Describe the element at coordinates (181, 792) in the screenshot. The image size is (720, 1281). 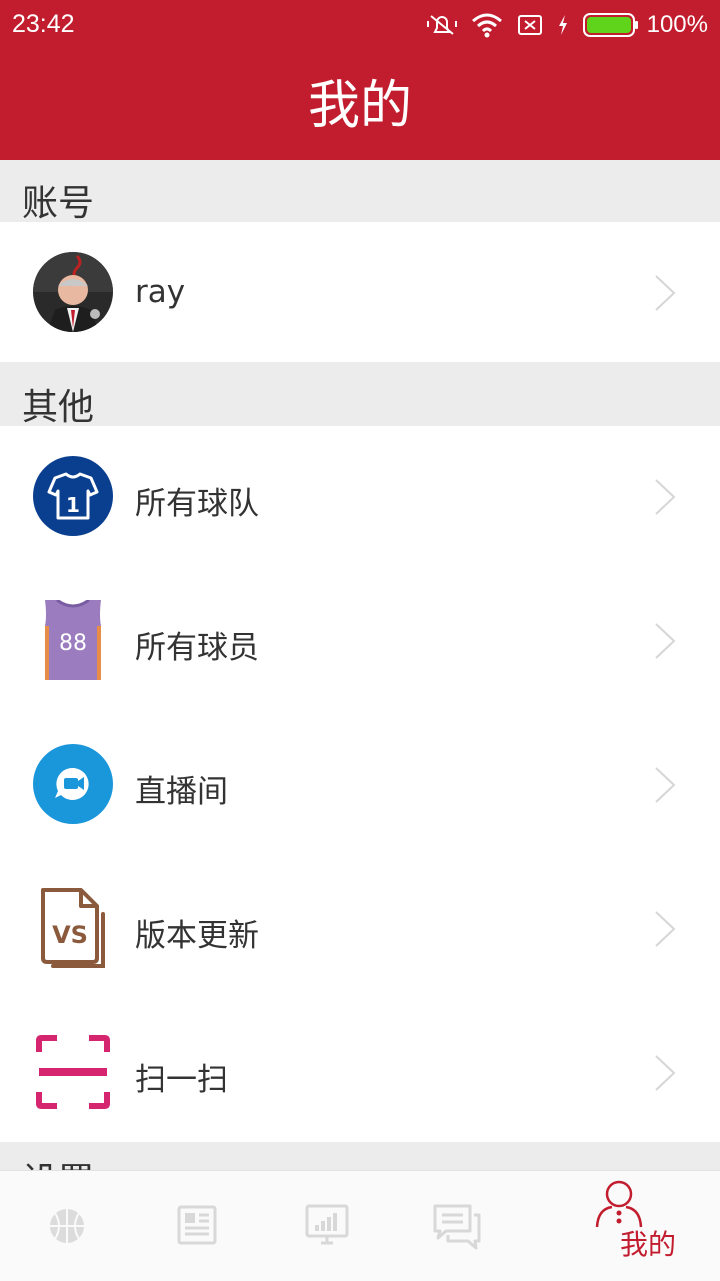
I see `menu-label: 直播间` at that location.